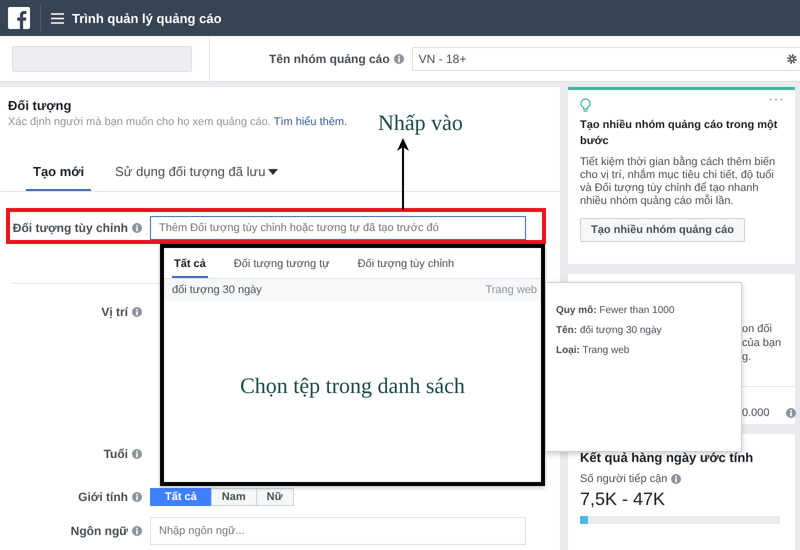  What do you see at coordinates (609, 330) in the screenshot?
I see `tooltip-line: Tên: đối tượng 30 ngày` at bounding box center [609, 330].